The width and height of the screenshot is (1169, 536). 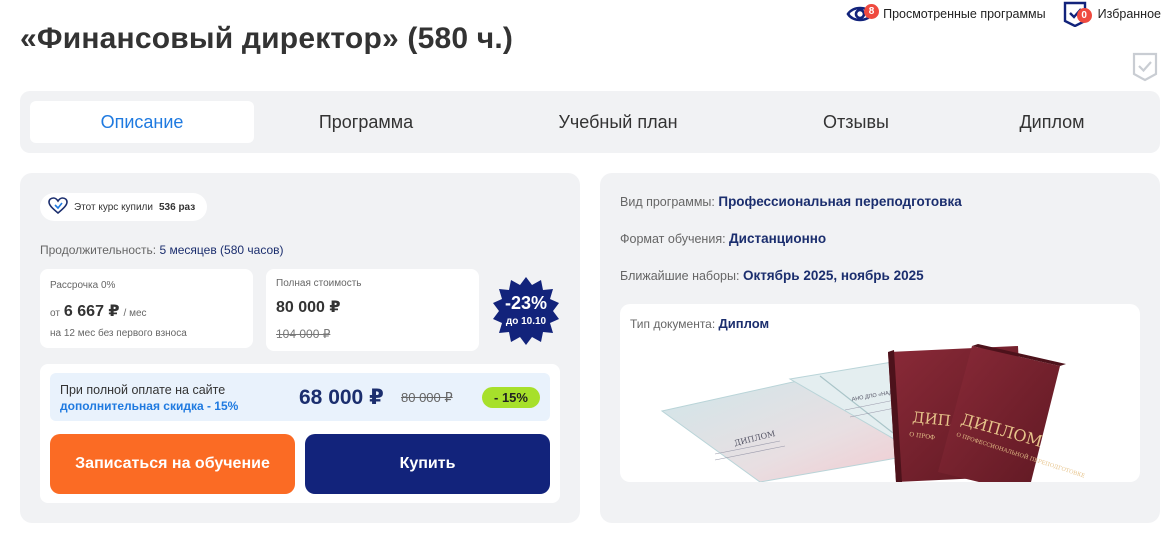 I want to click on duration: Продолжительность: 5 месяцев (580 часов), so click(x=162, y=250).